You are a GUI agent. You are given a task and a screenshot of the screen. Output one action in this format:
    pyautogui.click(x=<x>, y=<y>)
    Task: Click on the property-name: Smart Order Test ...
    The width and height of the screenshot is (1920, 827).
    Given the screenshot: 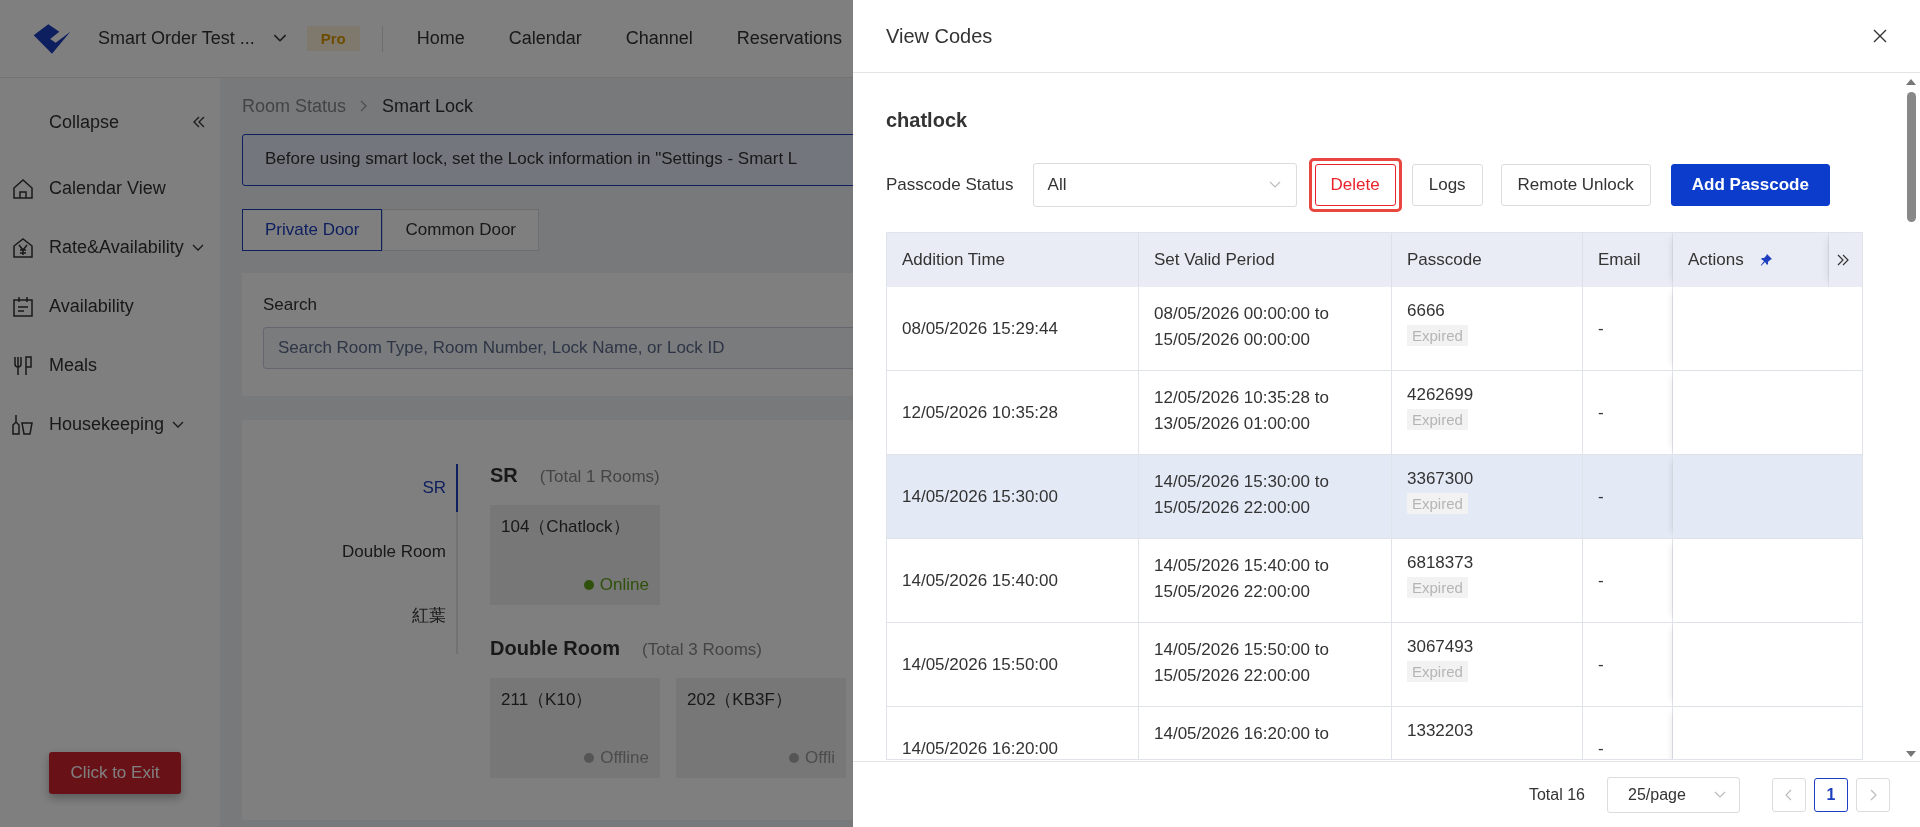 What is the action you would take?
    pyautogui.click(x=176, y=38)
    